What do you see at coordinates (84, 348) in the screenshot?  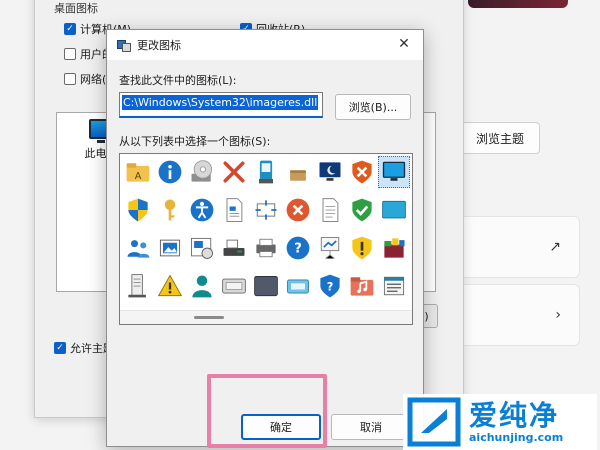 I see `checkbox-allow-themes: ✓ 允许主题` at bounding box center [84, 348].